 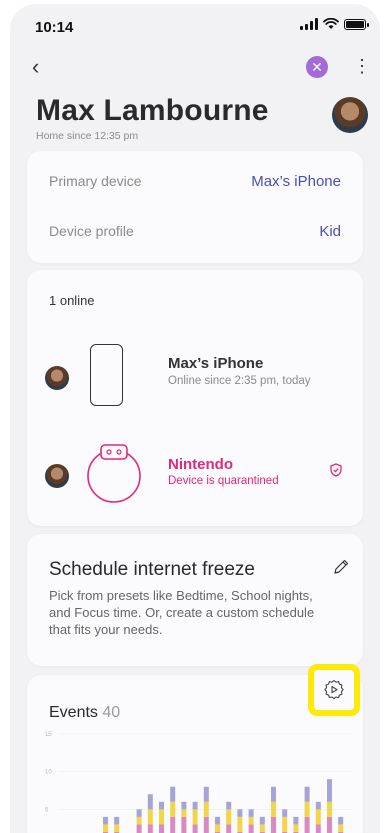 What do you see at coordinates (48, 735) in the screenshot?
I see `chart-y-tick-label: 15` at bounding box center [48, 735].